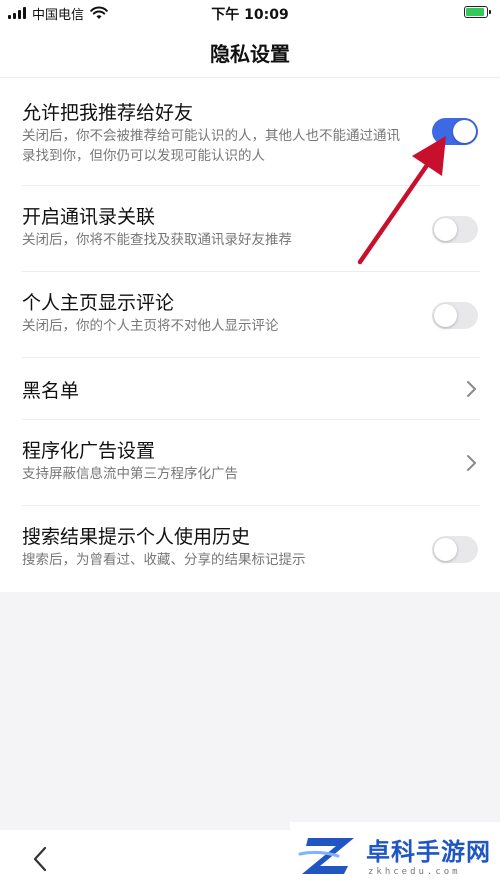  I want to click on setting-row-blacklist: 黑名单, so click(250, 389).